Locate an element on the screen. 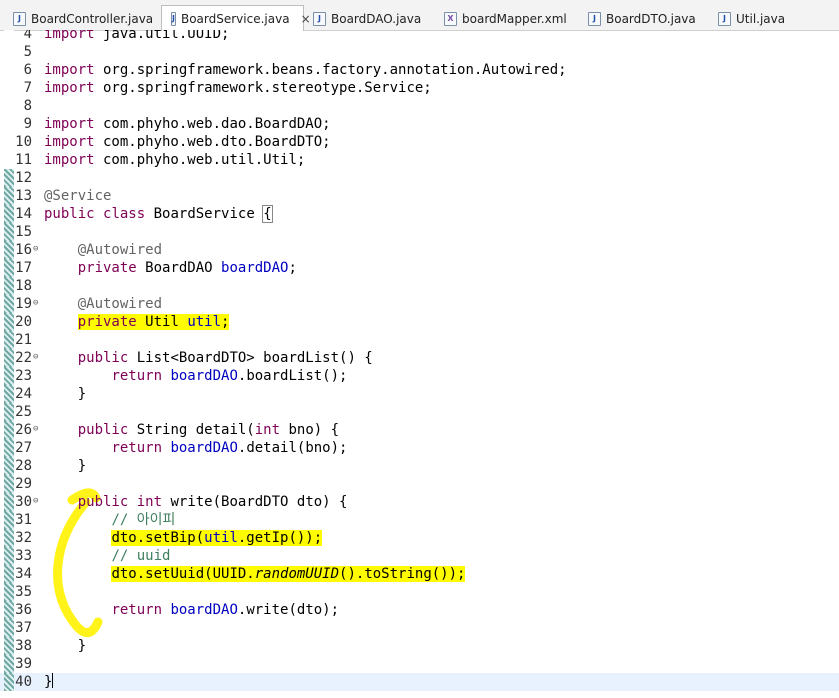 The image size is (839, 698). code-token: @Service is located at coordinates (78, 196).